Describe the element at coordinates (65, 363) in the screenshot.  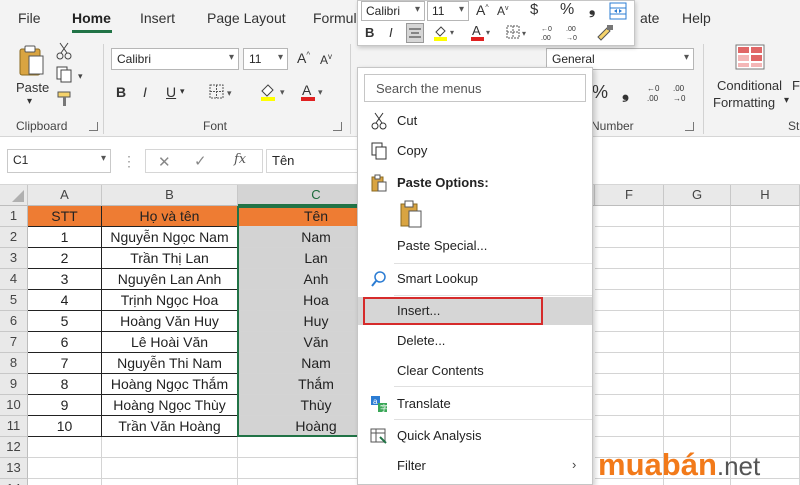
I see `cell-stt: 7` at that location.